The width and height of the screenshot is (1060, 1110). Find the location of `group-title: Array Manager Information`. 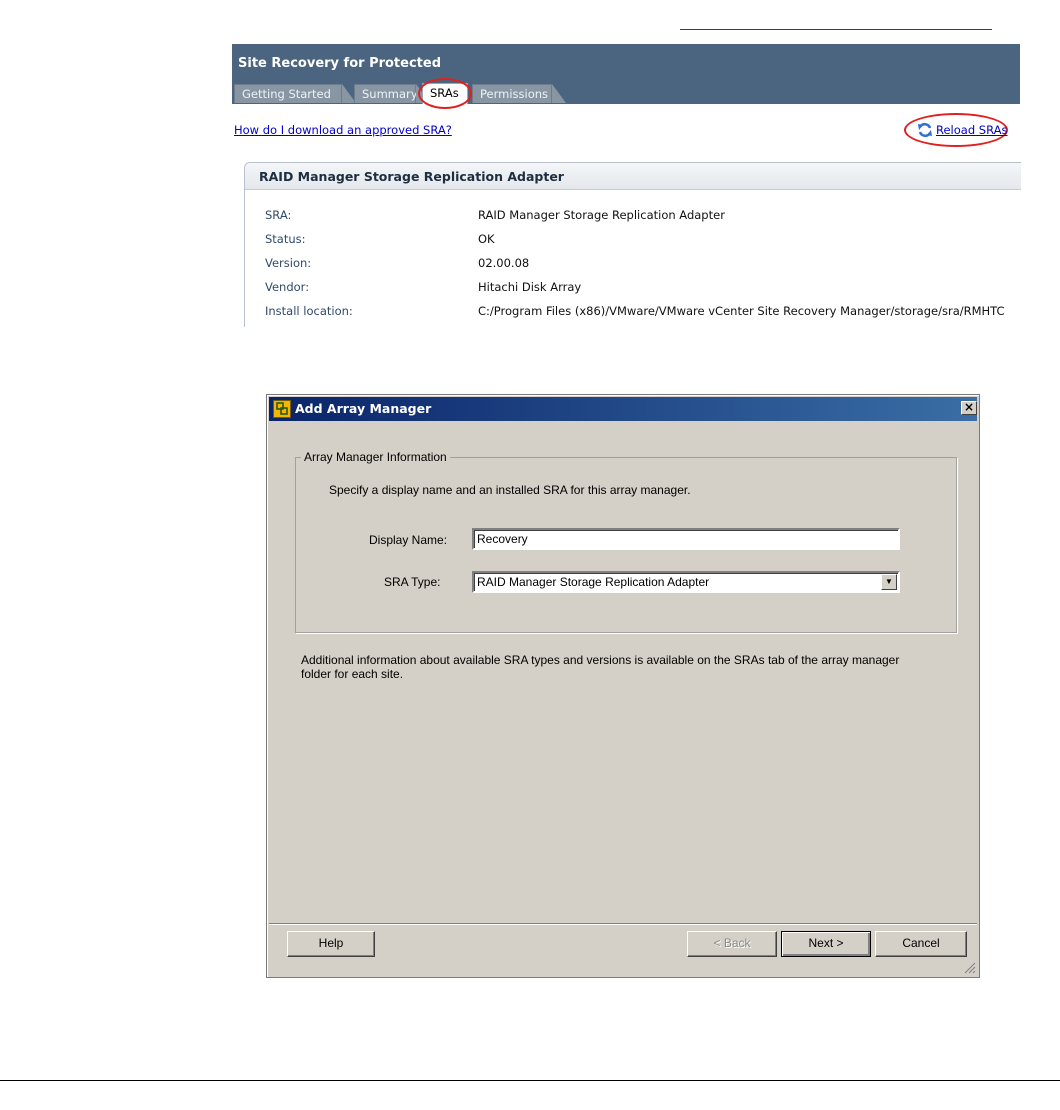

group-title: Array Manager Information is located at coordinates (375, 457).